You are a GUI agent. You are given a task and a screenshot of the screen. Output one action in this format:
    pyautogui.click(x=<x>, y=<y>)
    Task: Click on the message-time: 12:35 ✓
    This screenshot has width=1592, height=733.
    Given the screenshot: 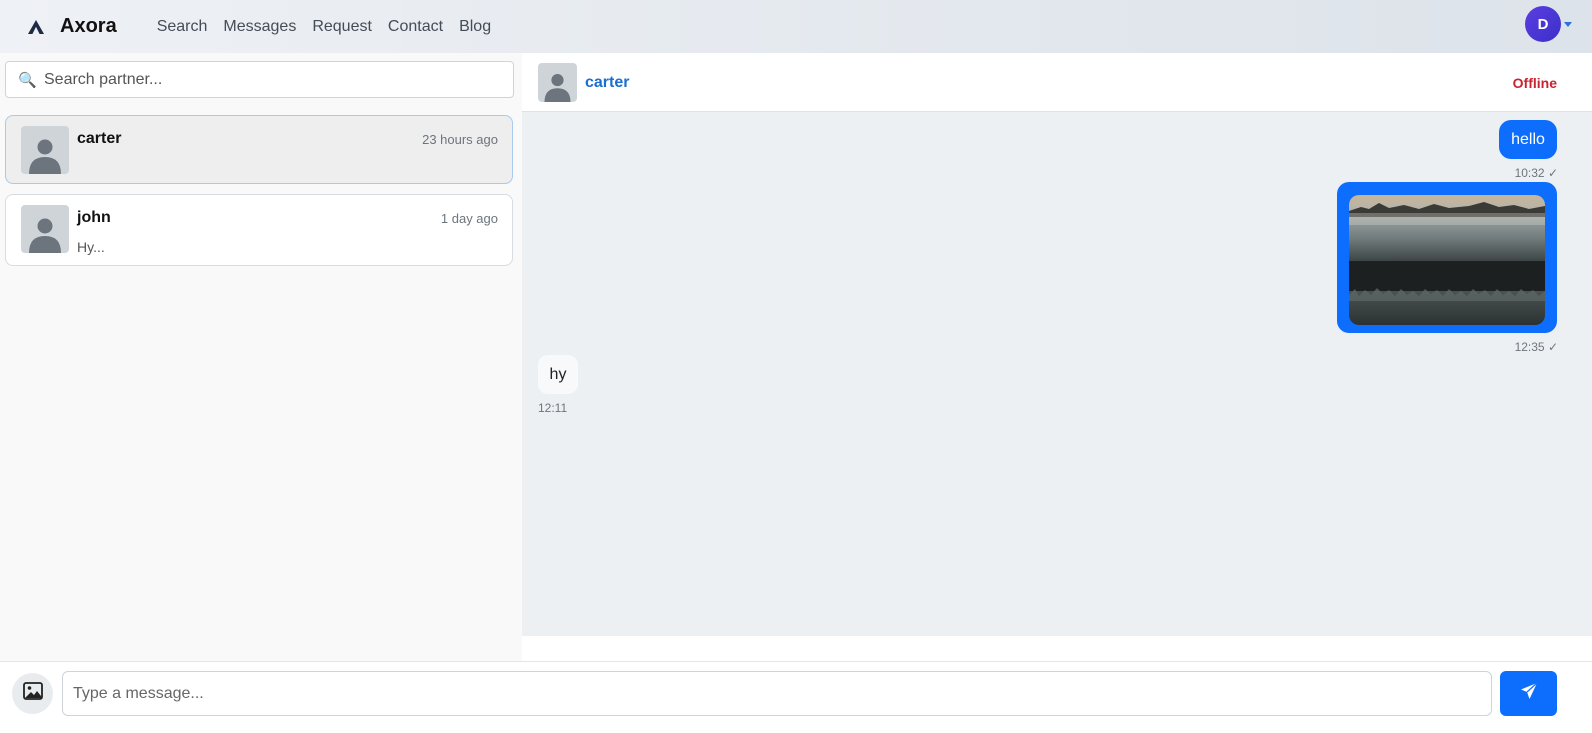 What is the action you would take?
    pyautogui.click(x=1536, y=347)
    